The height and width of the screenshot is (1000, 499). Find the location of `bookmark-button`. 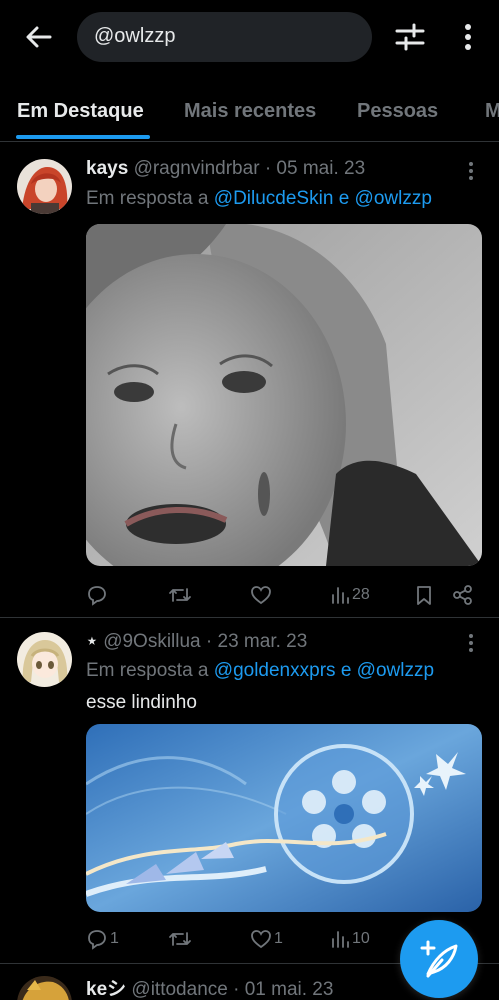

bookmark-button is located at coordinates (424, 595).